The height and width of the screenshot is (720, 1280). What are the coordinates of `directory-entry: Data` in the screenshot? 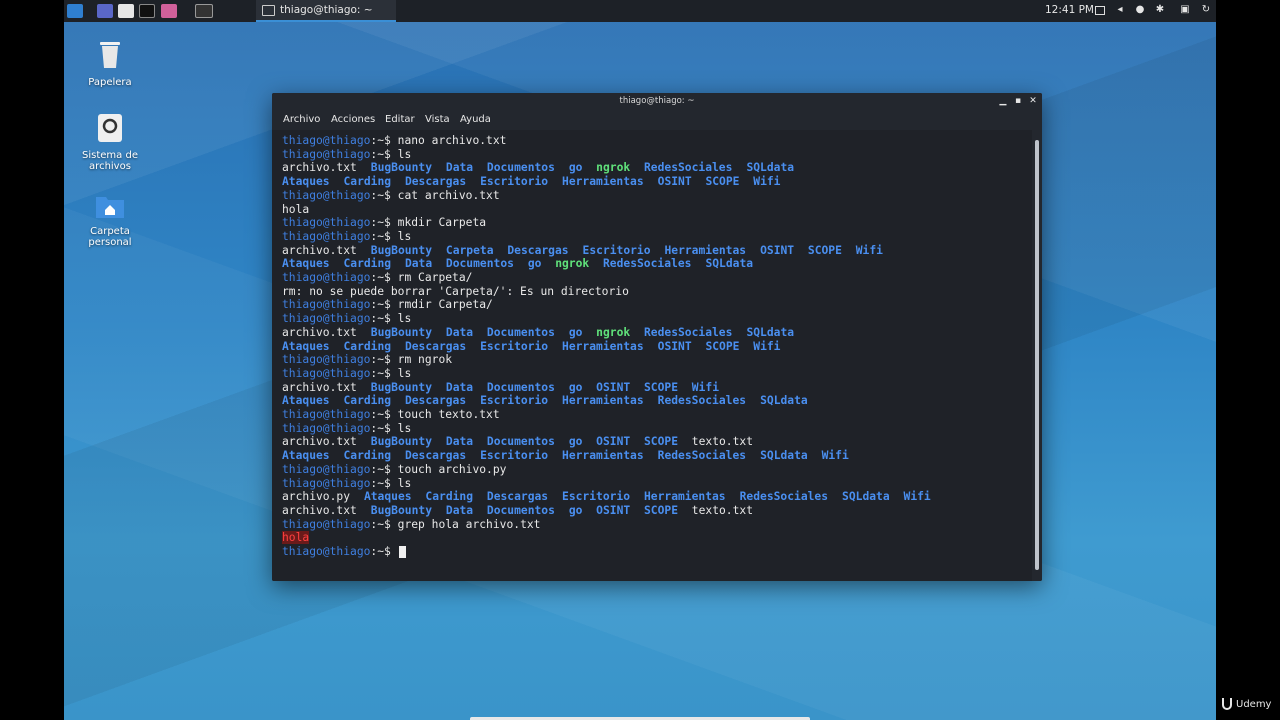 It's located at (459, 387).